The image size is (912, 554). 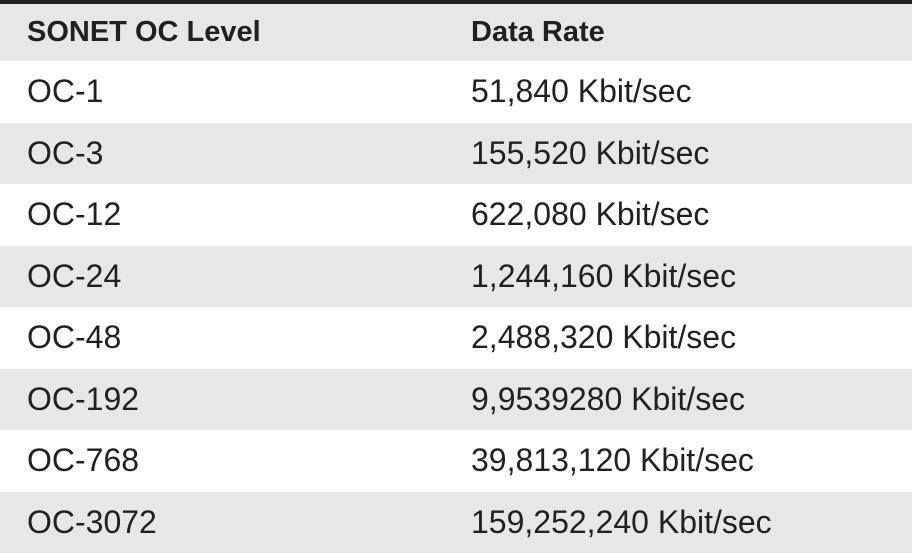 I want to click on table-row: OC-3 155,520 Kbit/sec, so click(x=456, y=153).